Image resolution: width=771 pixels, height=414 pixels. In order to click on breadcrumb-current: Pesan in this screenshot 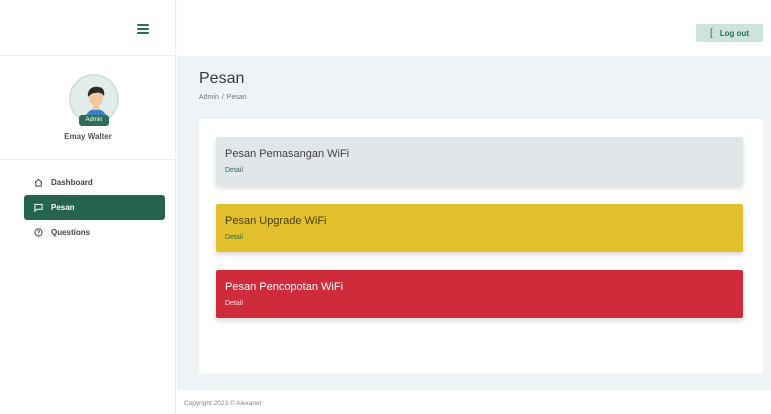, I will do `click(236, 97)`.